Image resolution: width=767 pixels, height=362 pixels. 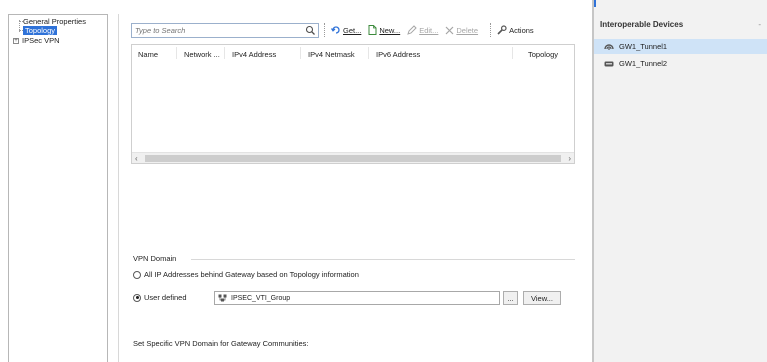 What do you see at coordinates (643, 46) in the screenshot?
I see `device-label: GW1_Tunnel1` at bounding box center [643, 46].